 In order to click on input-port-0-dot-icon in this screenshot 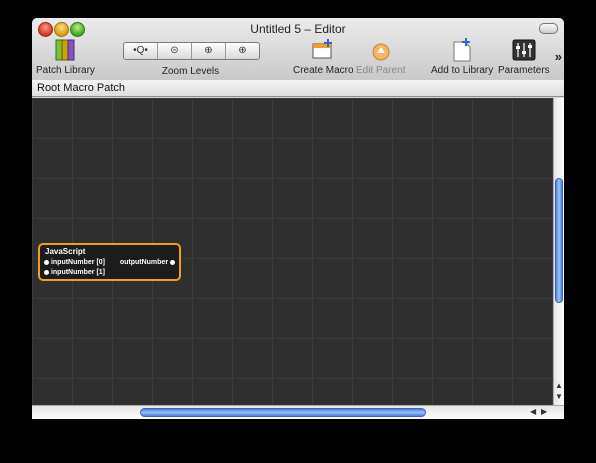, I will do `click(46, 262)`.